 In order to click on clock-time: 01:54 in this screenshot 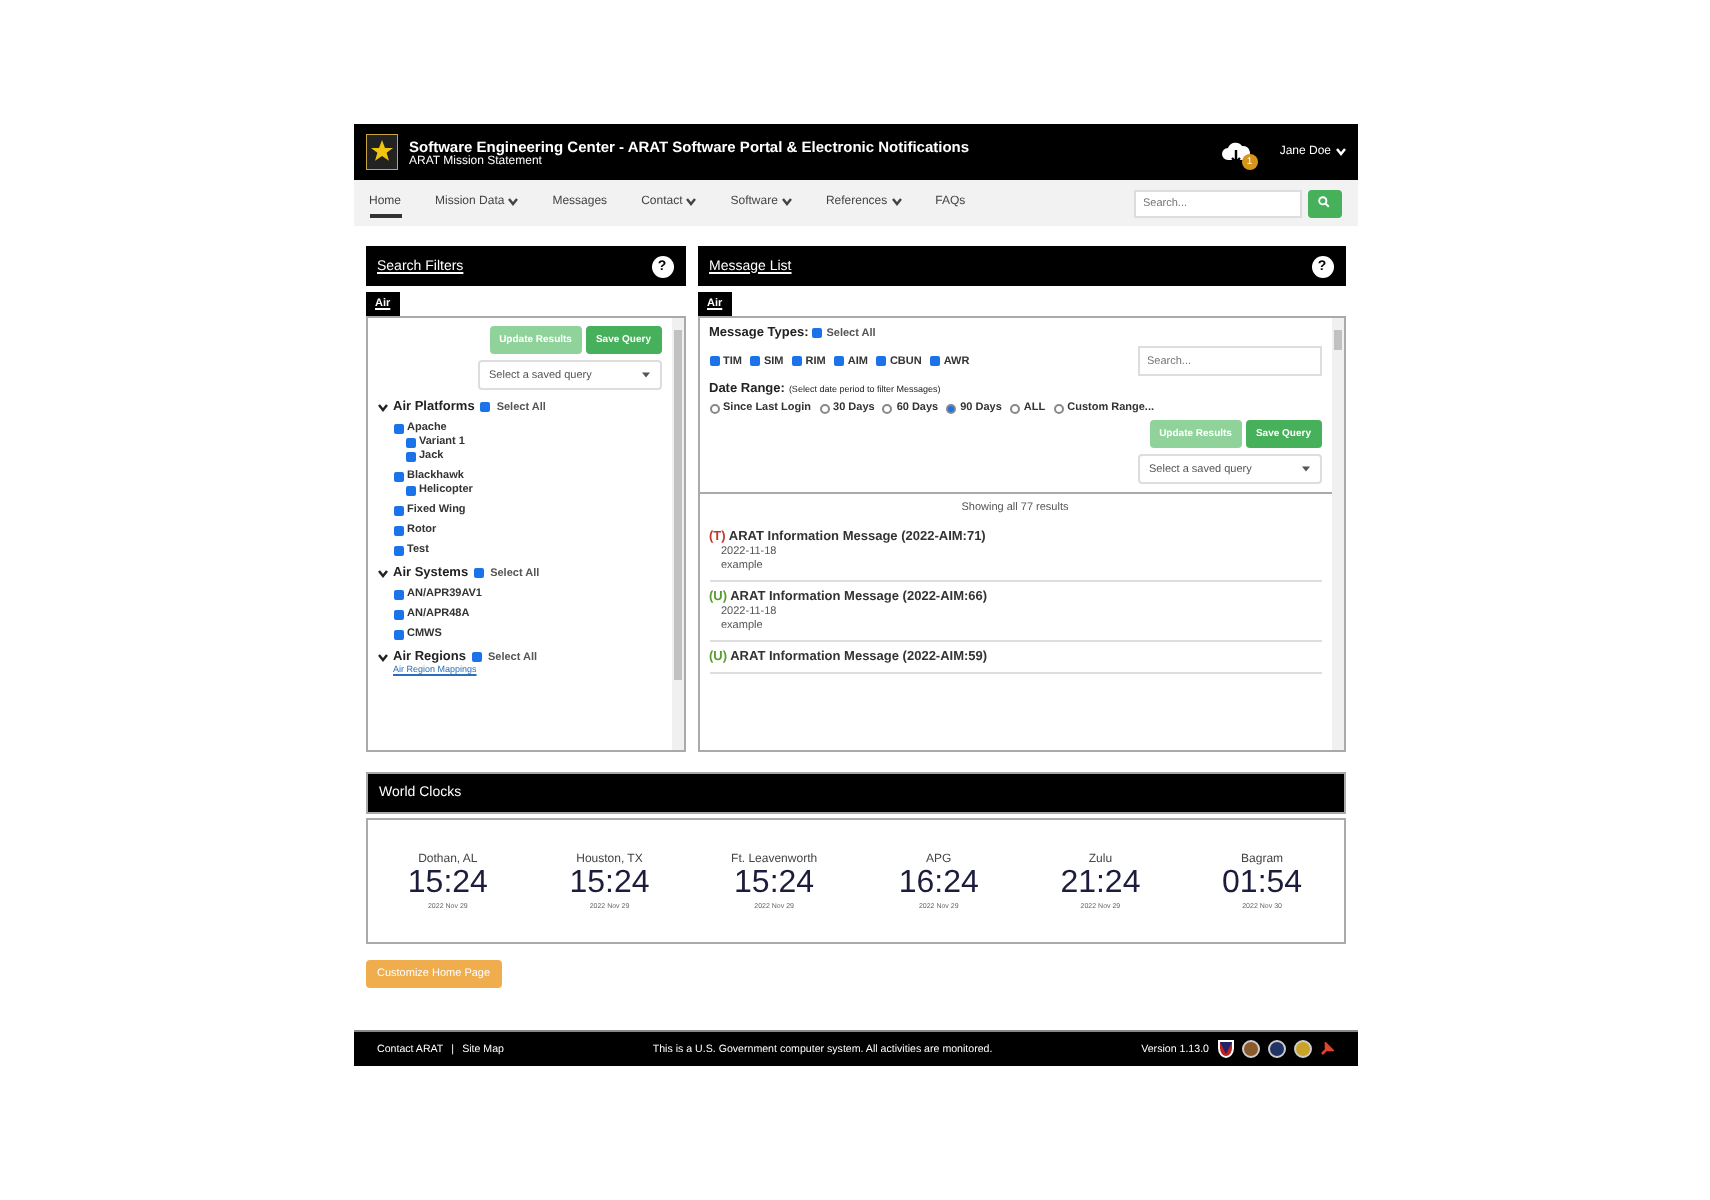, I will do `click(1262, 883)`.